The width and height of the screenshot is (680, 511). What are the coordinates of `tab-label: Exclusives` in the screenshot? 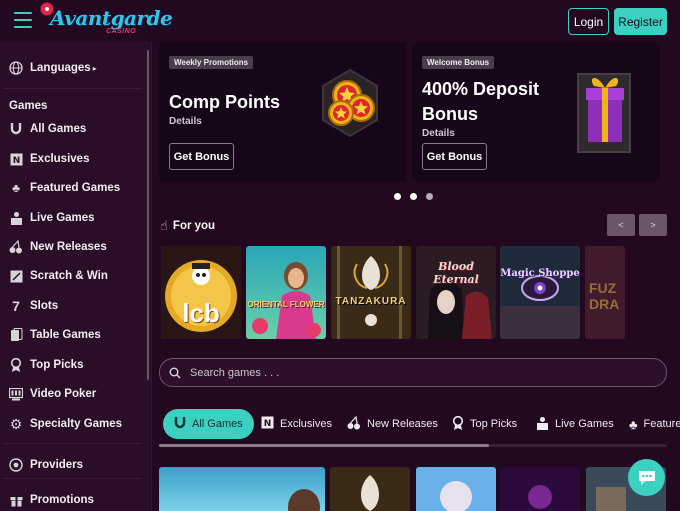 It's located at (306, 424).